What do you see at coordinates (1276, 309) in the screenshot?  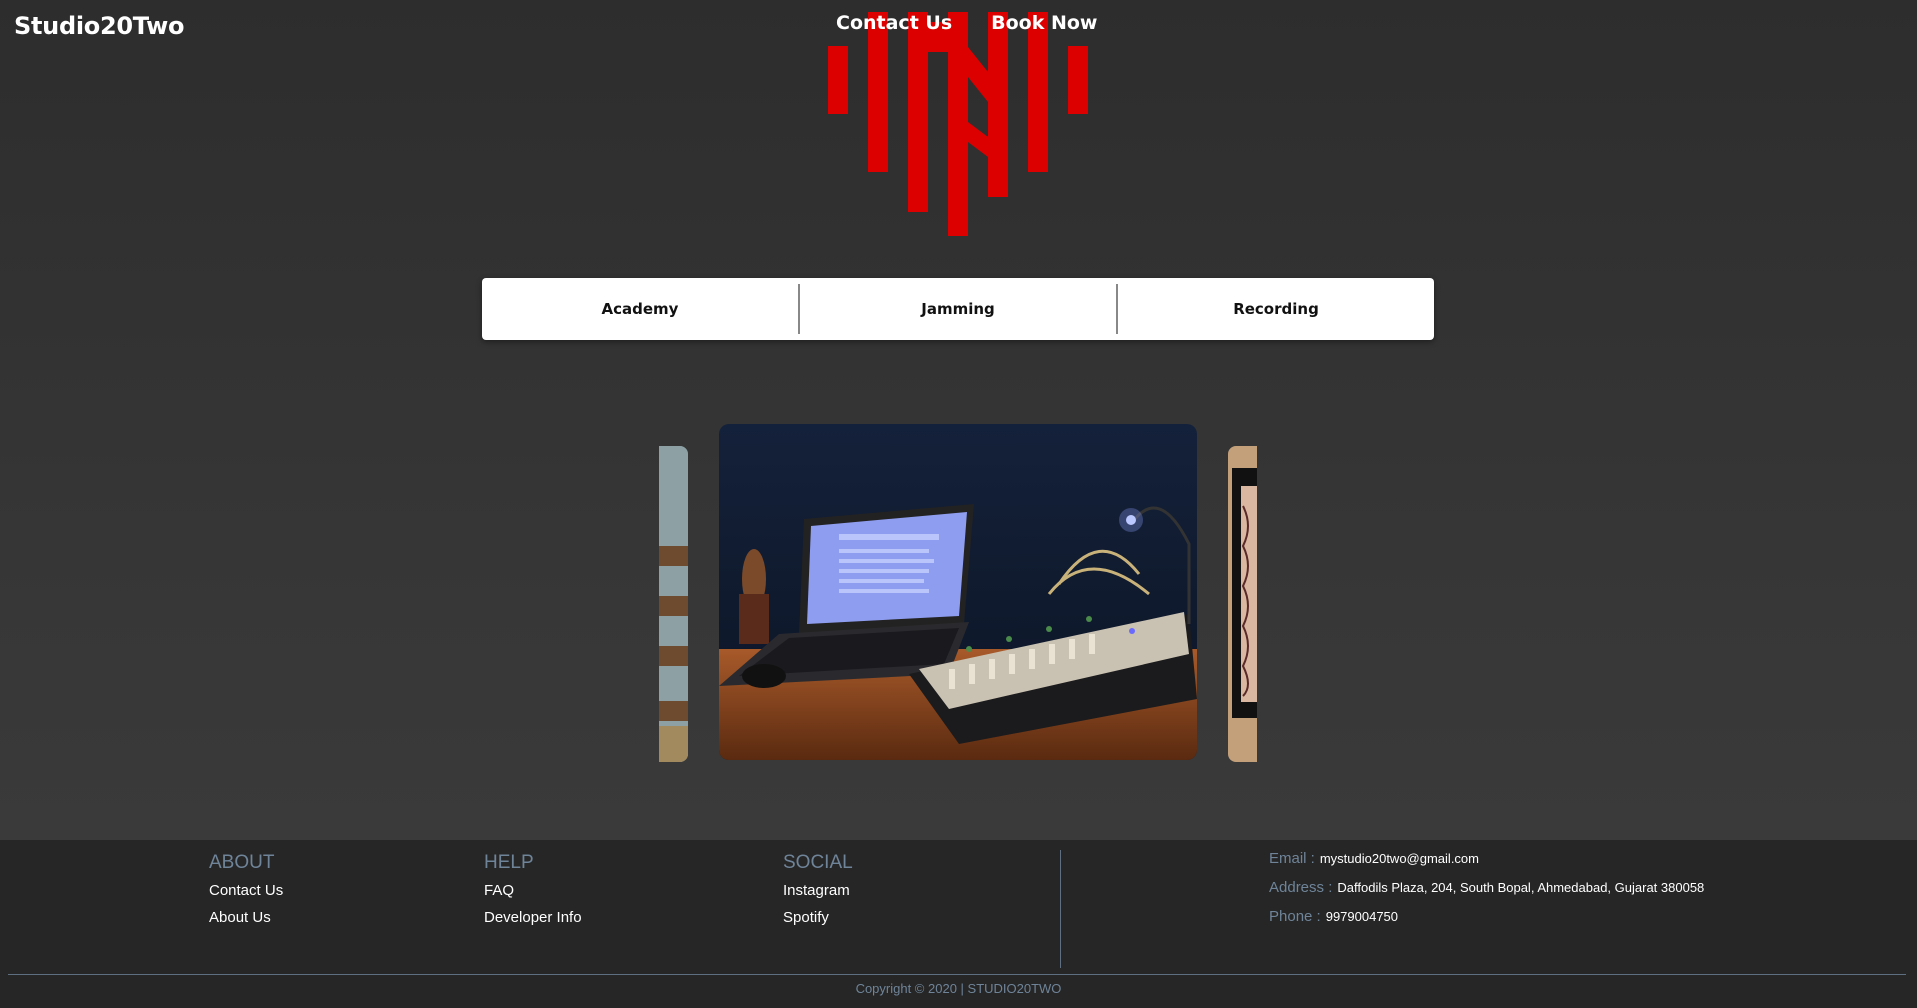 I see `tab-recording: Recording` at bounding box center [1276, 309].